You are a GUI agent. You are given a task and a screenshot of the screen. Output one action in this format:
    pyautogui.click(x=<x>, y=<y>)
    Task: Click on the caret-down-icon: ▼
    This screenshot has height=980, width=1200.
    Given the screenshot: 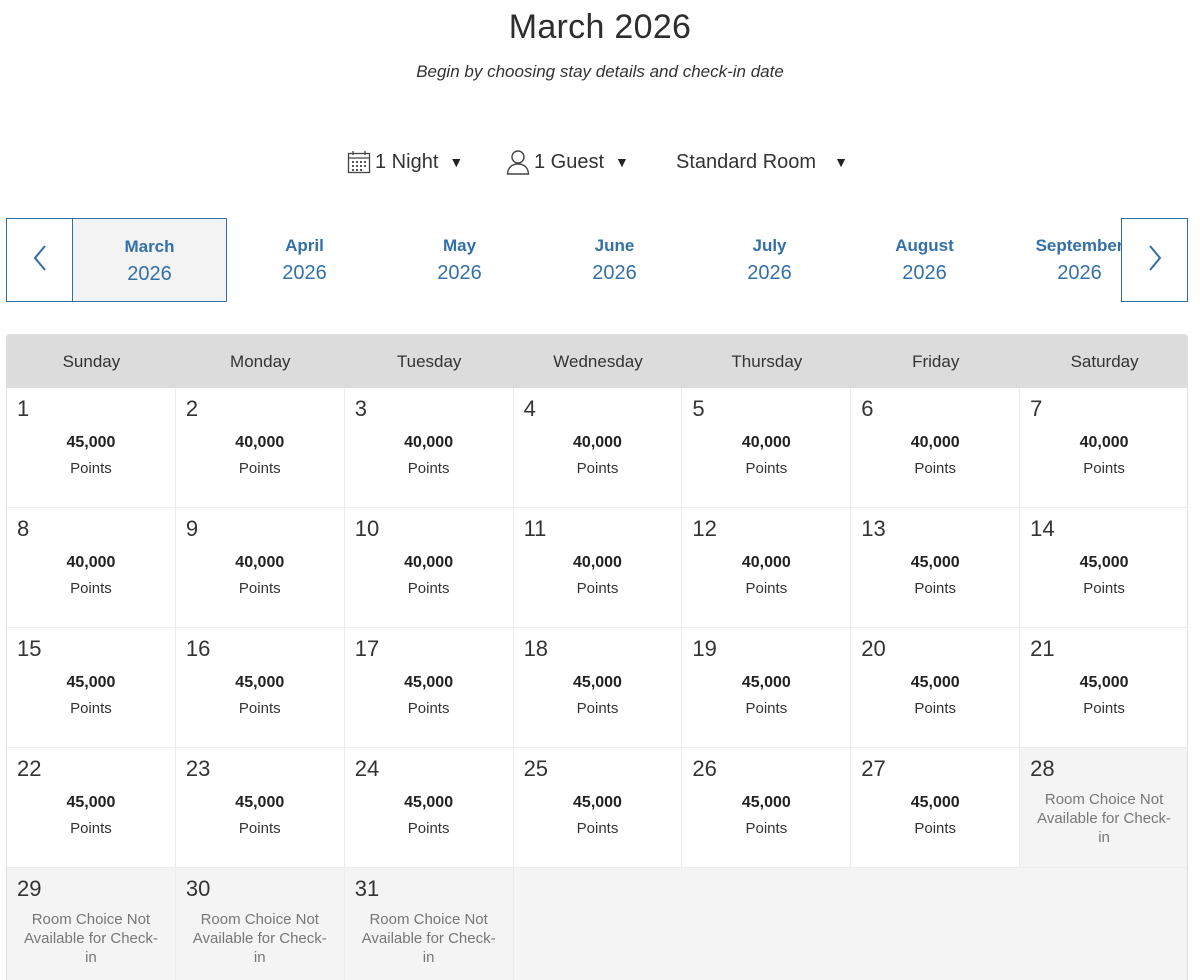 What is the action you would take?
    pyautogui.click(x=841, y=162)
    